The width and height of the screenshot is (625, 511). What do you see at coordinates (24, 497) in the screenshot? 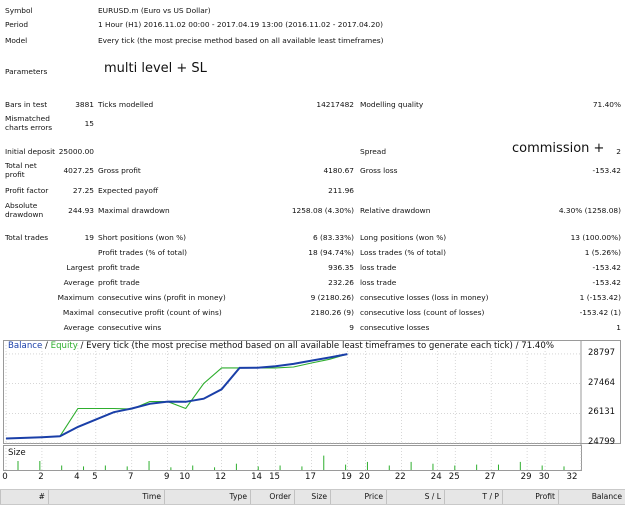
I see `column-header-number: #` at bounding box center [24, 497].